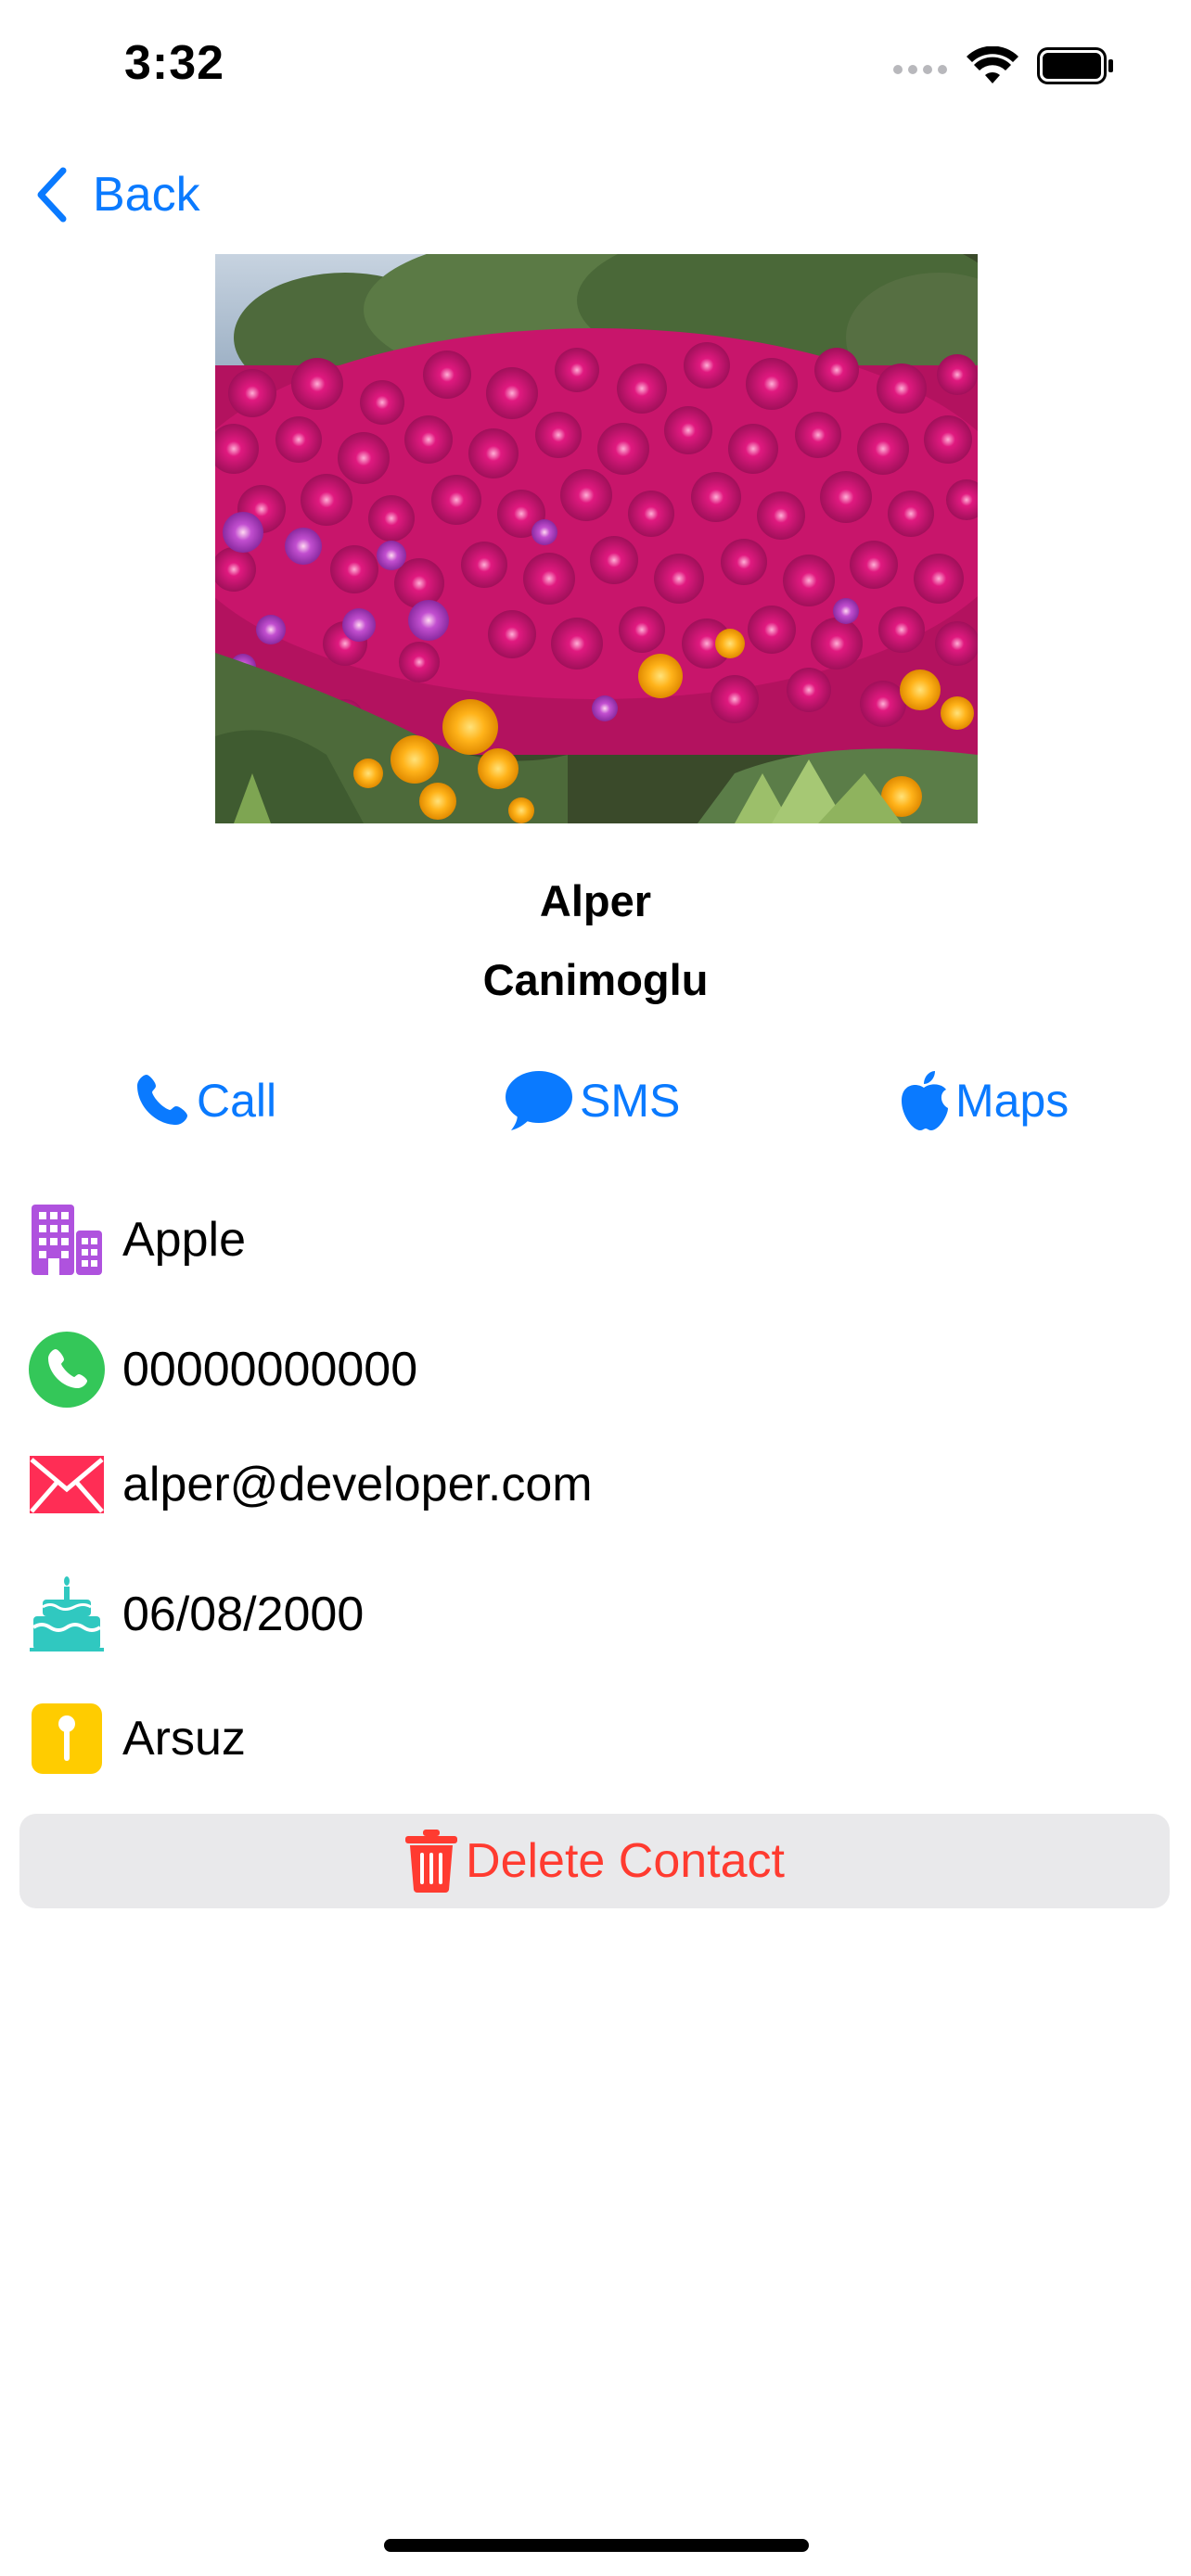  I want to click on battery-icon, so click(1075, 66).